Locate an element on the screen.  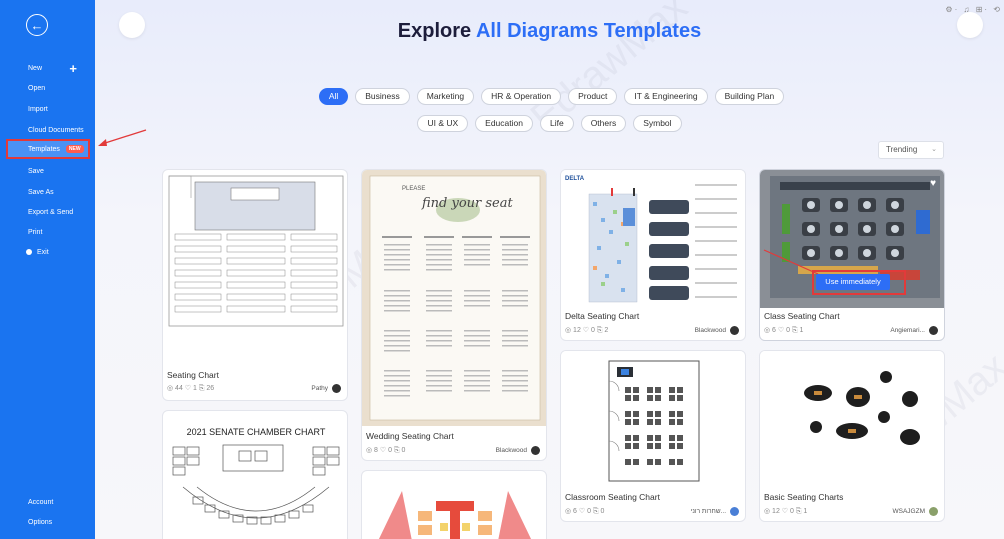
template-card-partial is located at coordinates (454, 504).